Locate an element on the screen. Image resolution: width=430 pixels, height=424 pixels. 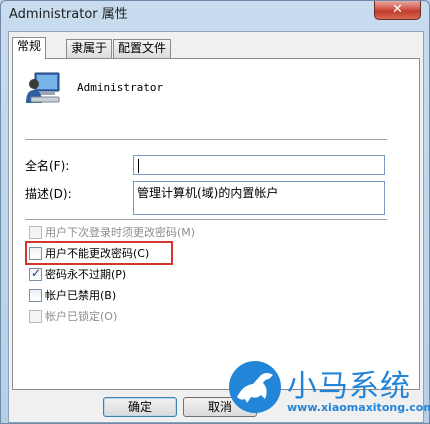
description-label: 描述(D): is located at coordinates (48, 194).